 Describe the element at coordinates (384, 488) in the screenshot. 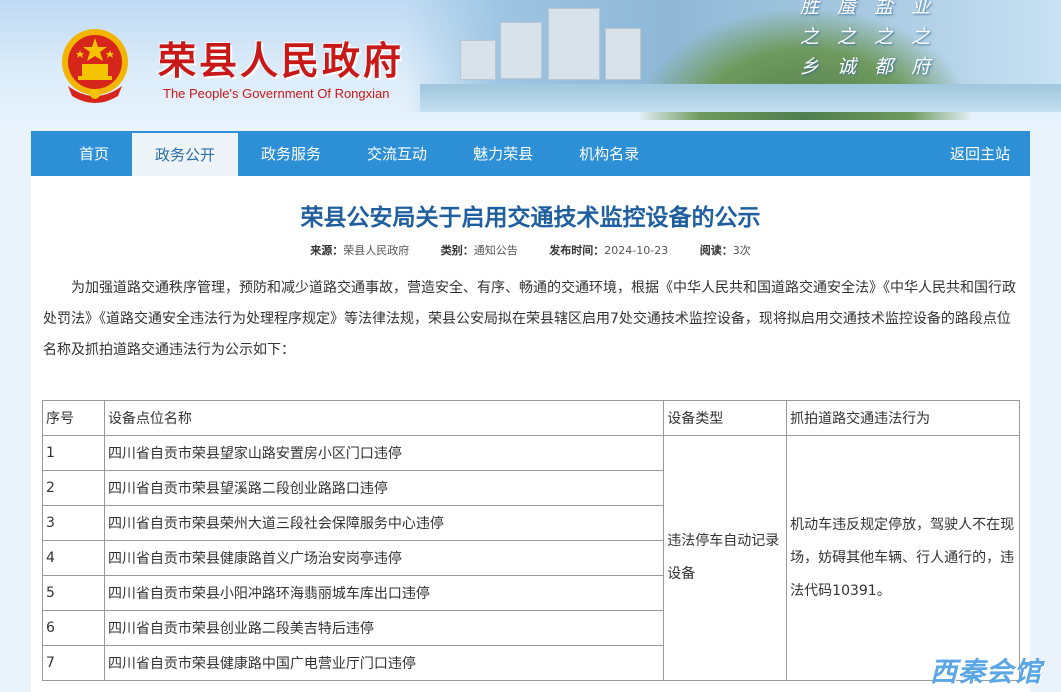

I see `location-name: 四川省自贡市荣县望溪路二段创业路路口违停` at that location.